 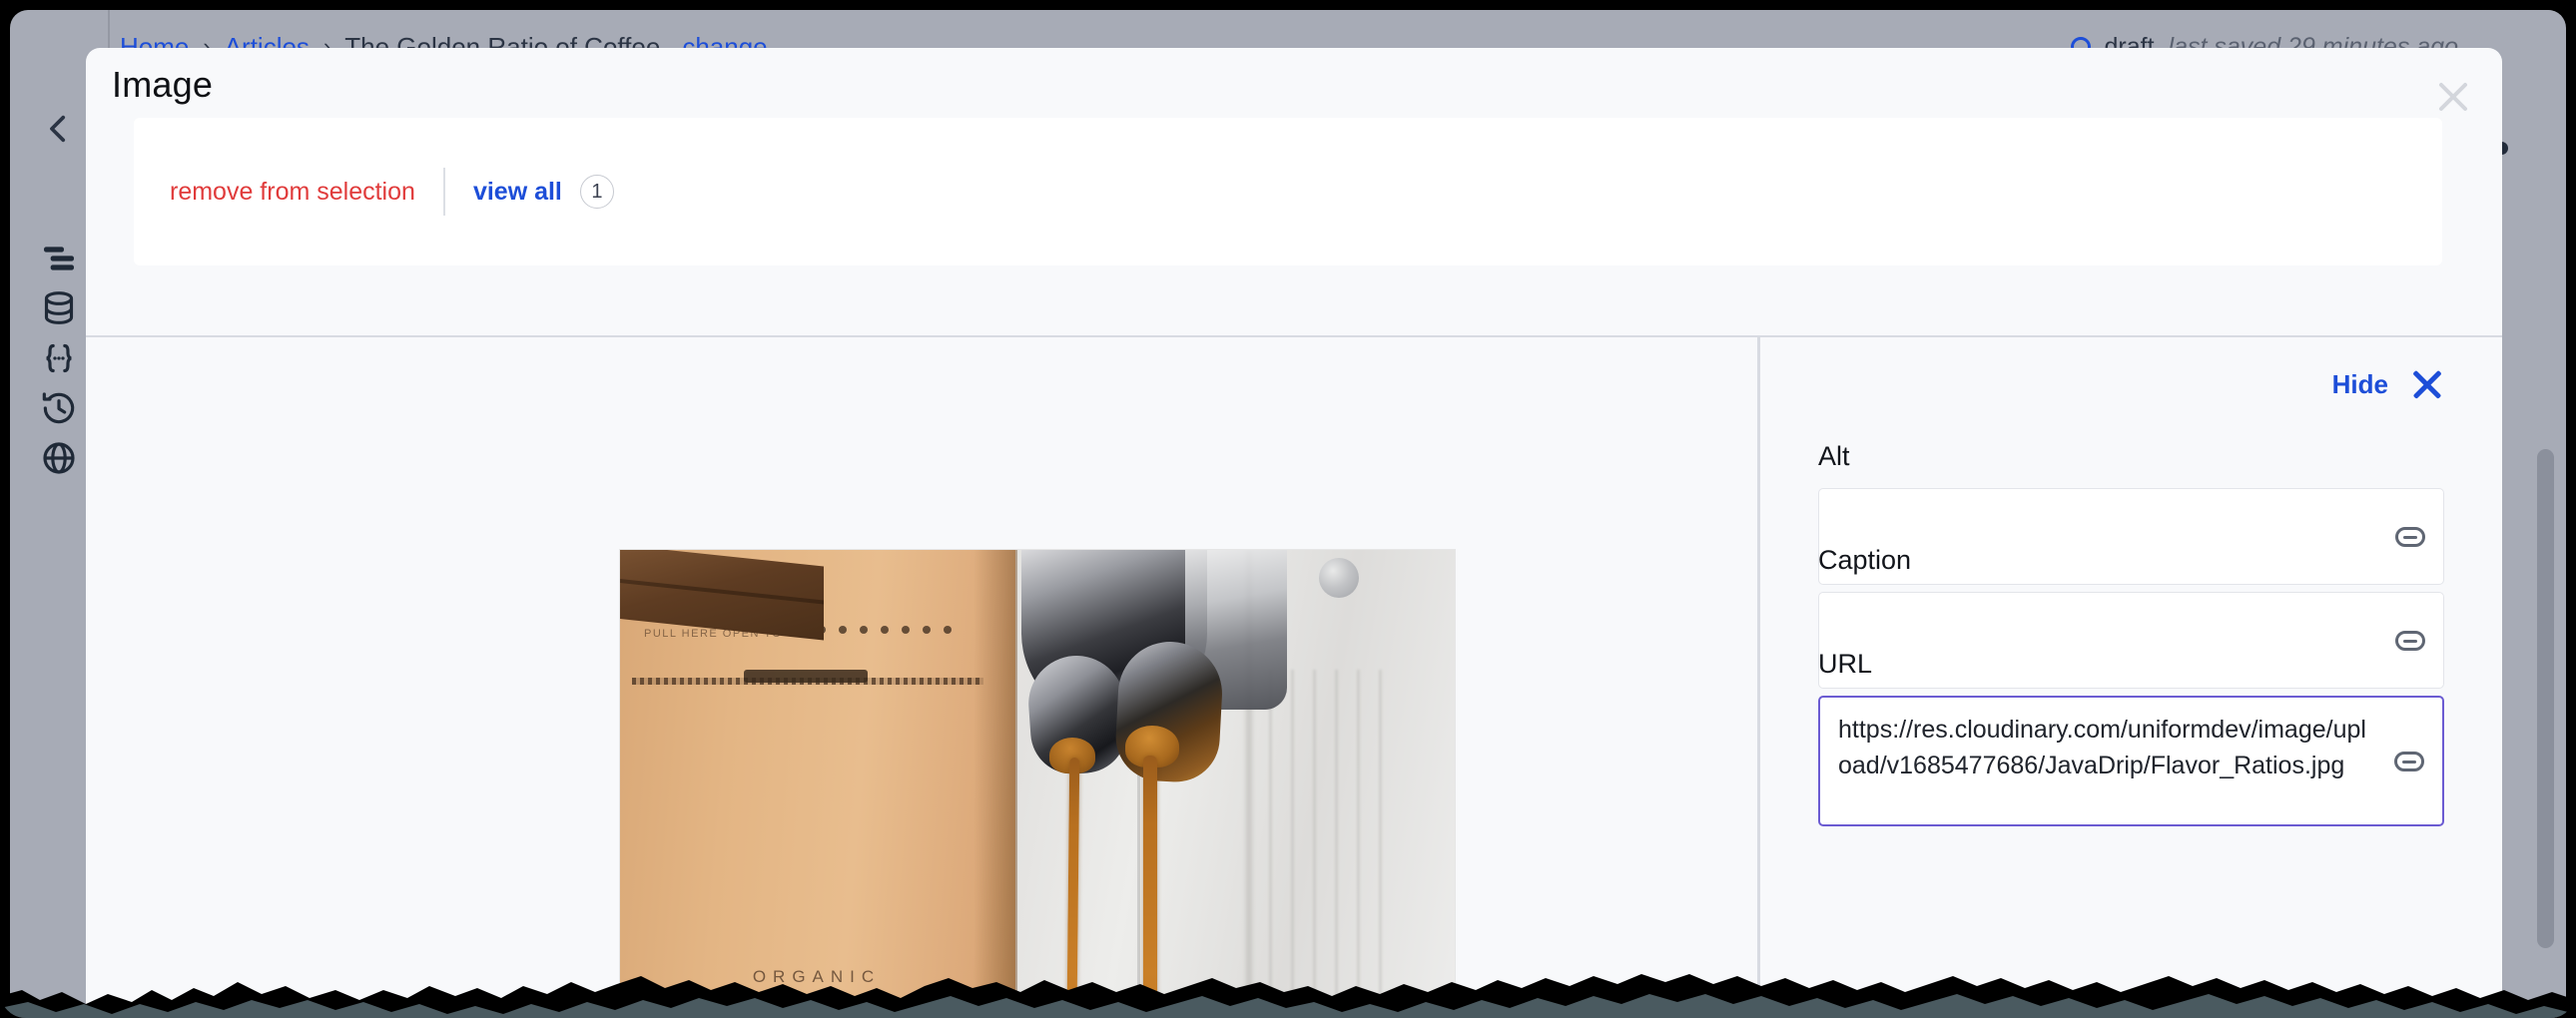 What do you see at coordinates (1865, 560) in the screenshot?
I see `caption-field-label: Caption` at bounding box center [1865, 560].